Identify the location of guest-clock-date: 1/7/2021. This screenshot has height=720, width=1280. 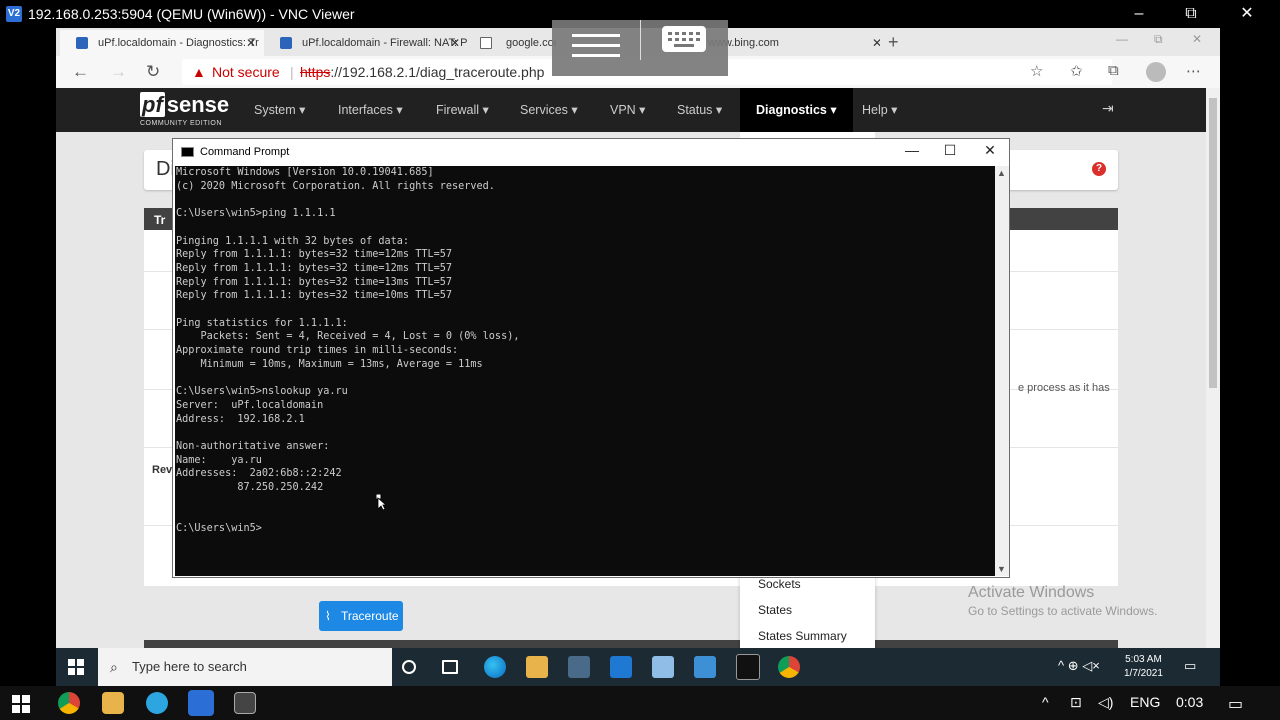
(1143, 673).